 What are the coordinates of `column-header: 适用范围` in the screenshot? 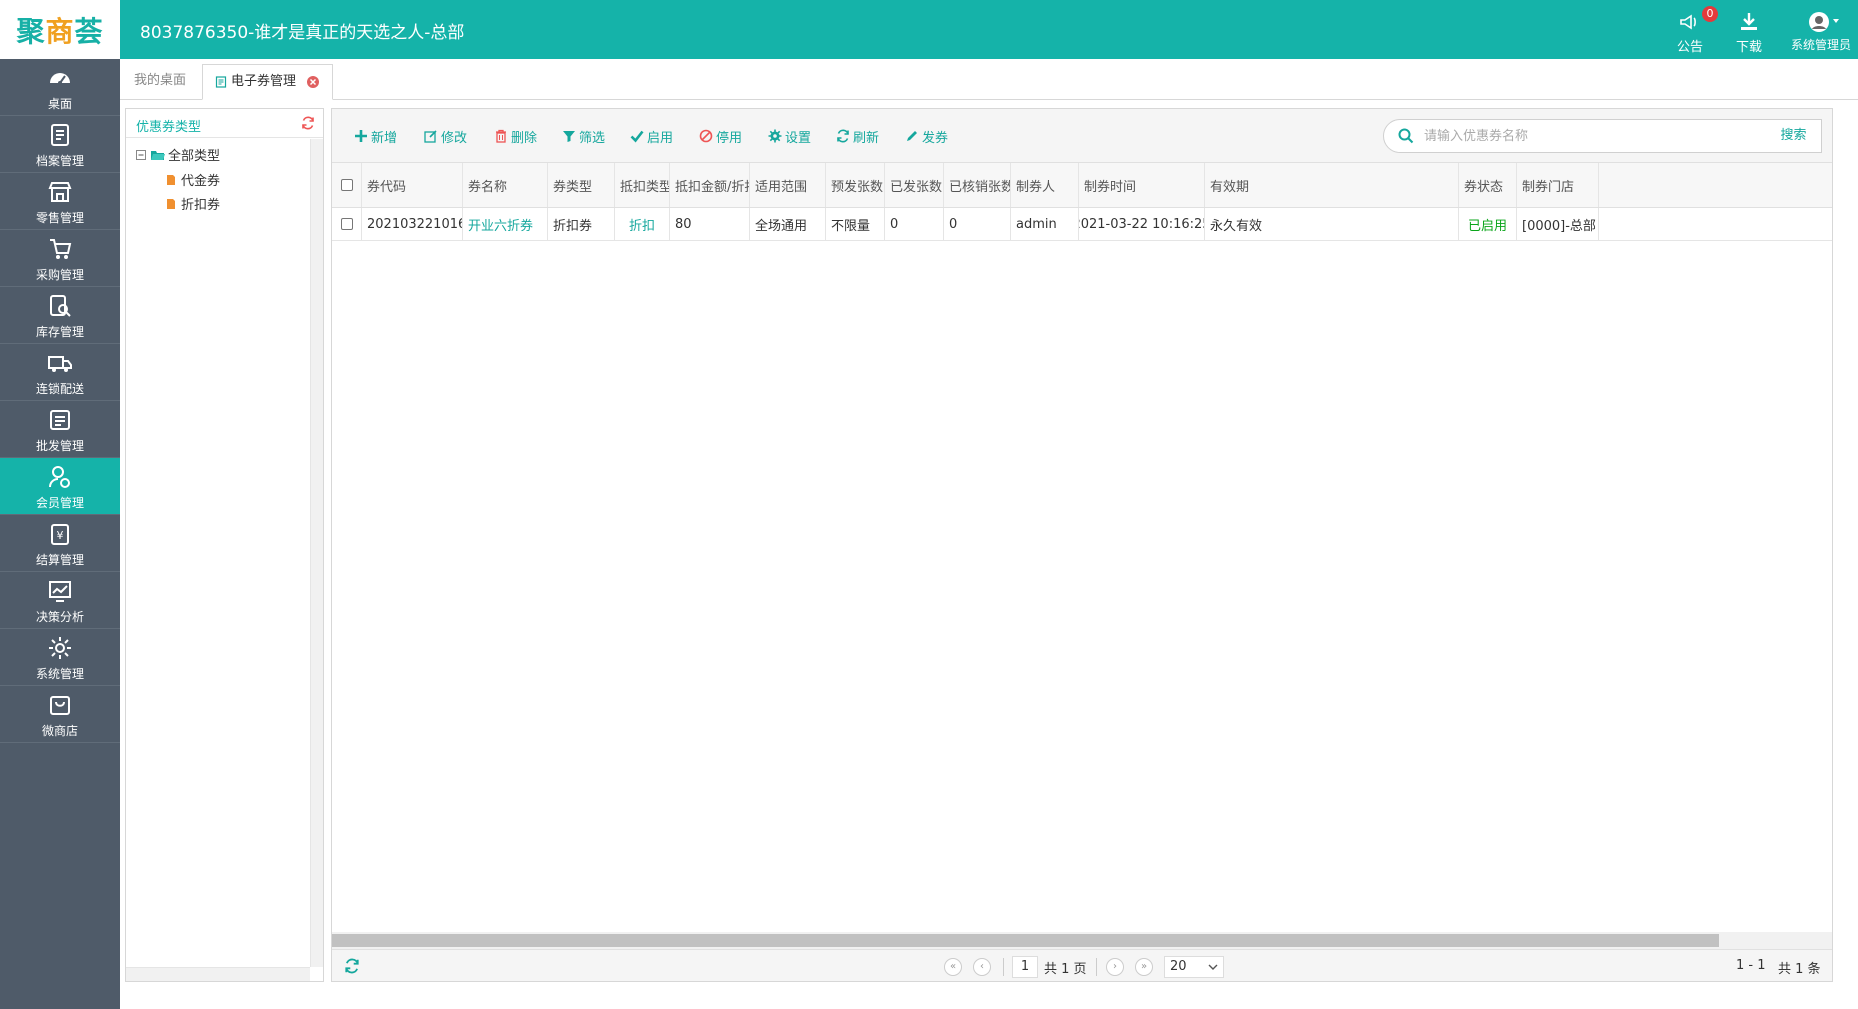 It's located at (788, 185).